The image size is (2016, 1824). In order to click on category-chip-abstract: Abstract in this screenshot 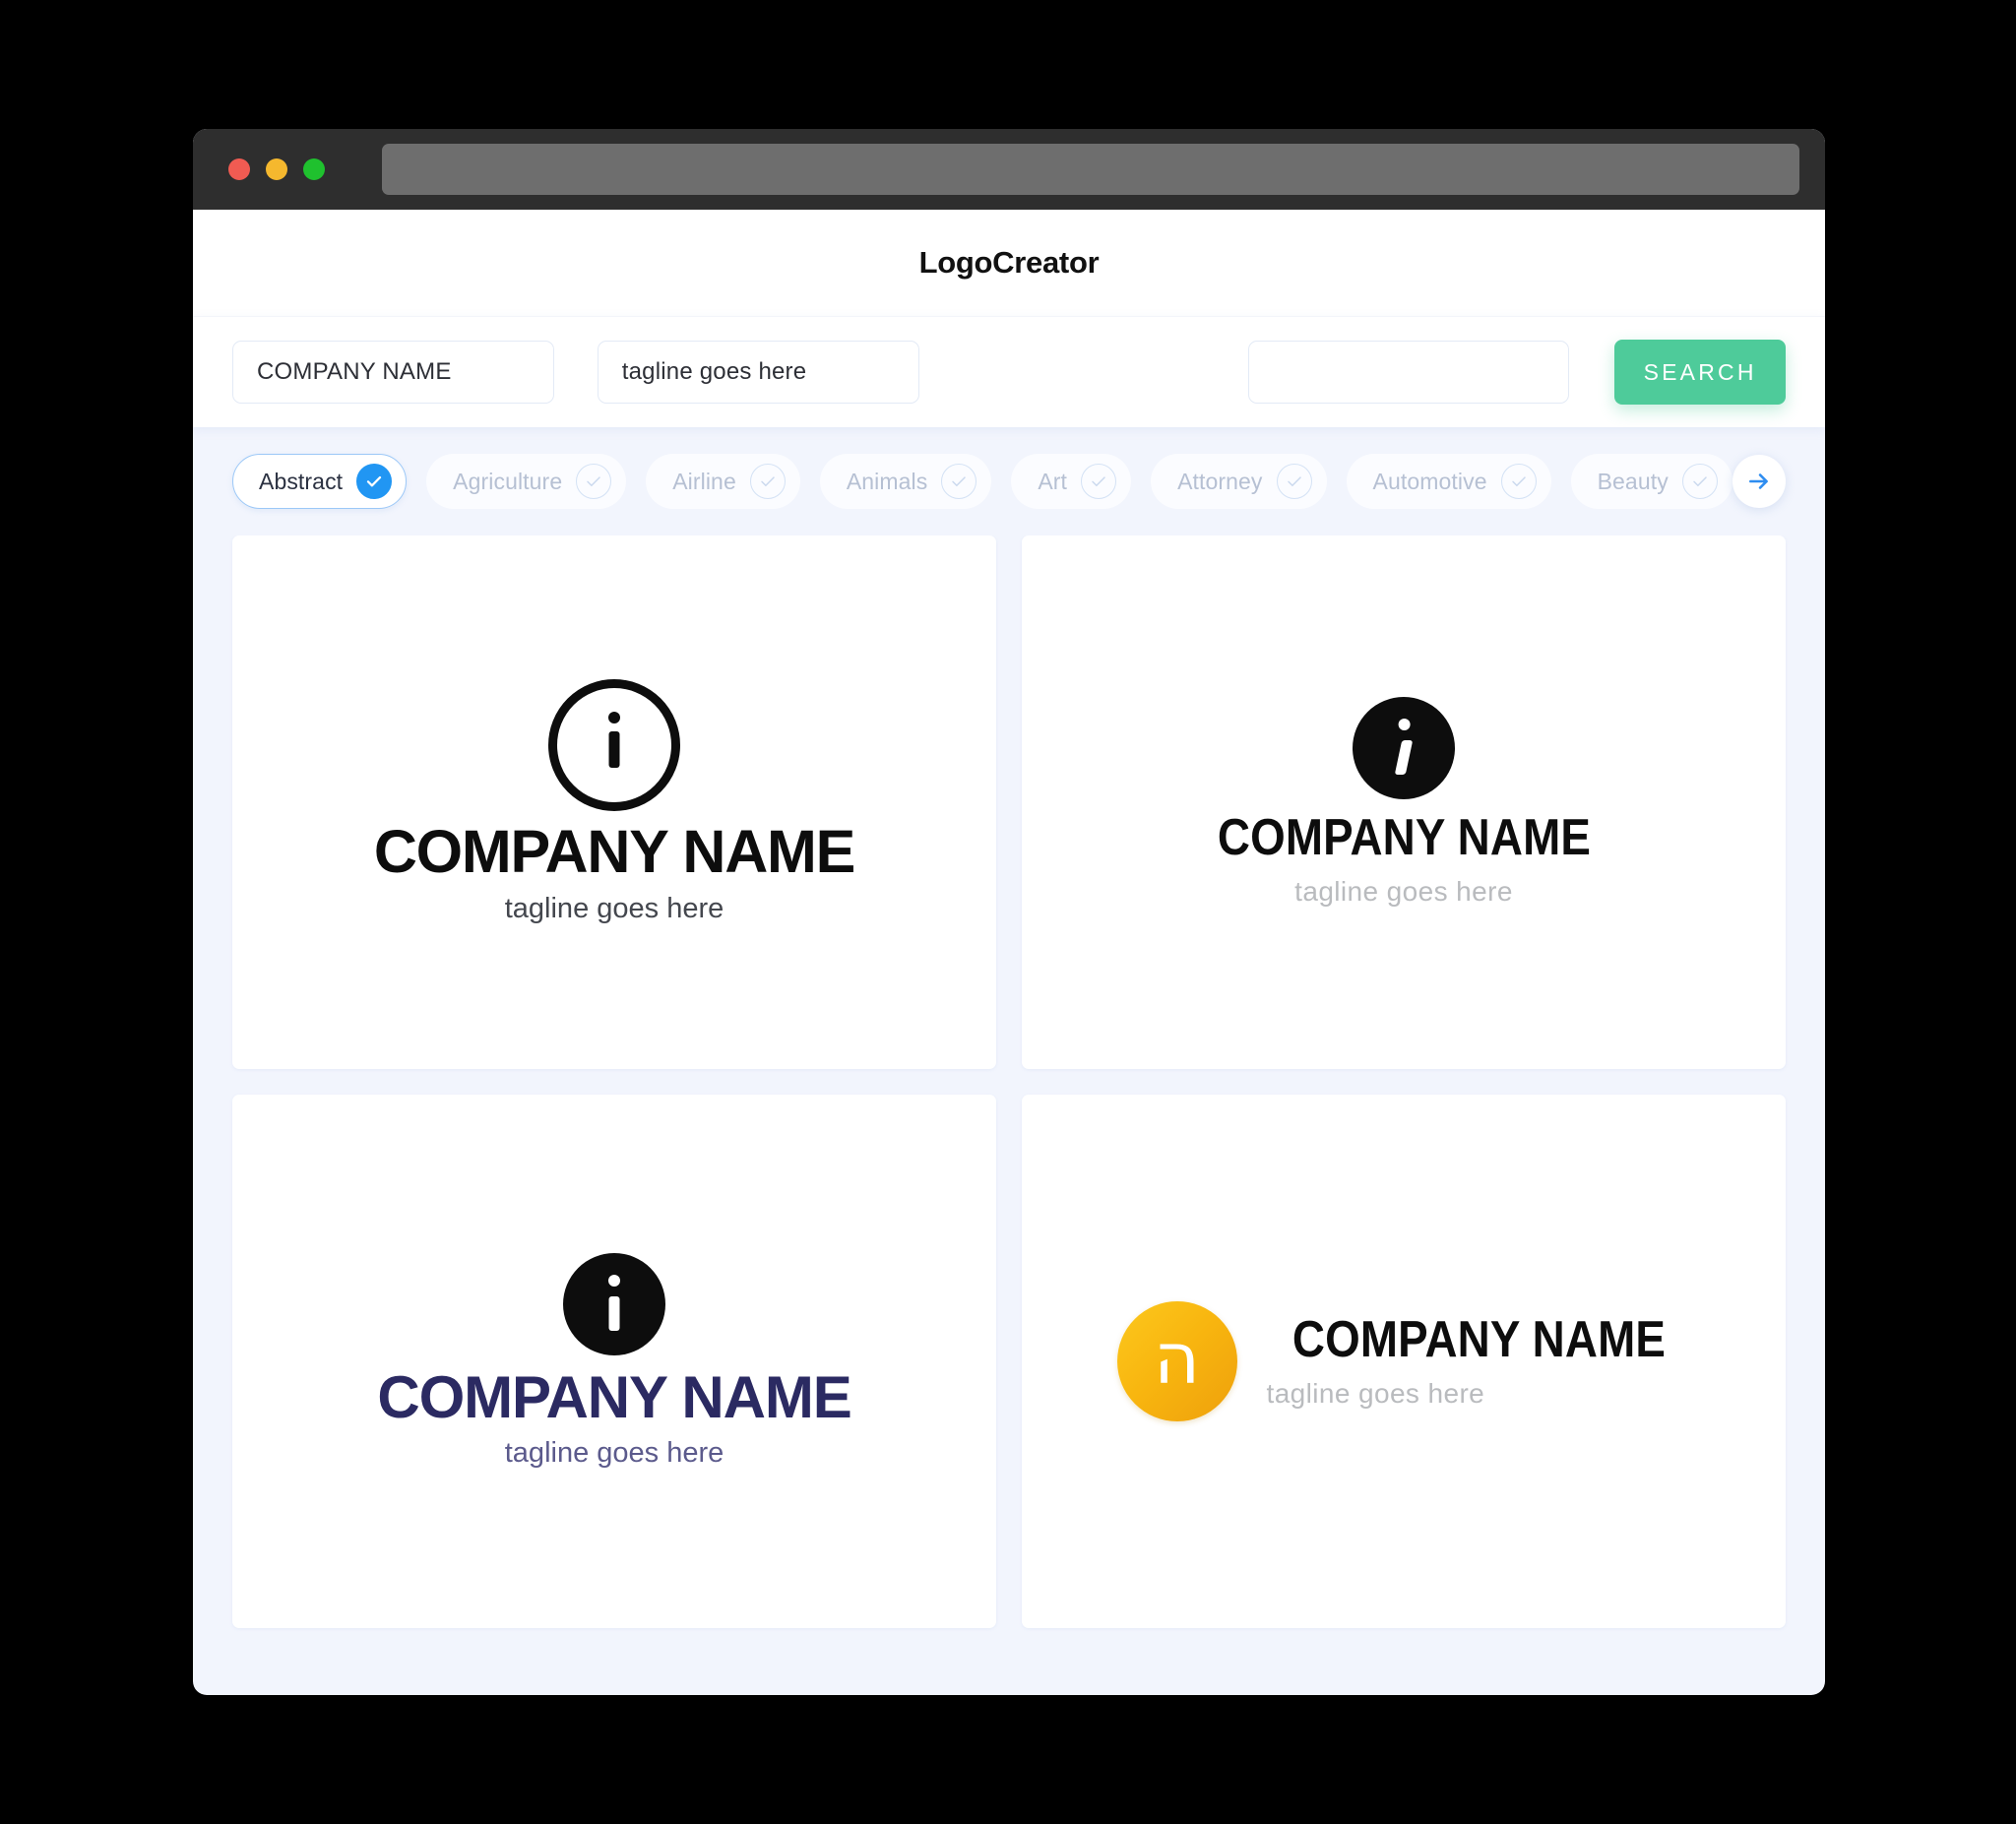, I will do `click(320, 481)`.